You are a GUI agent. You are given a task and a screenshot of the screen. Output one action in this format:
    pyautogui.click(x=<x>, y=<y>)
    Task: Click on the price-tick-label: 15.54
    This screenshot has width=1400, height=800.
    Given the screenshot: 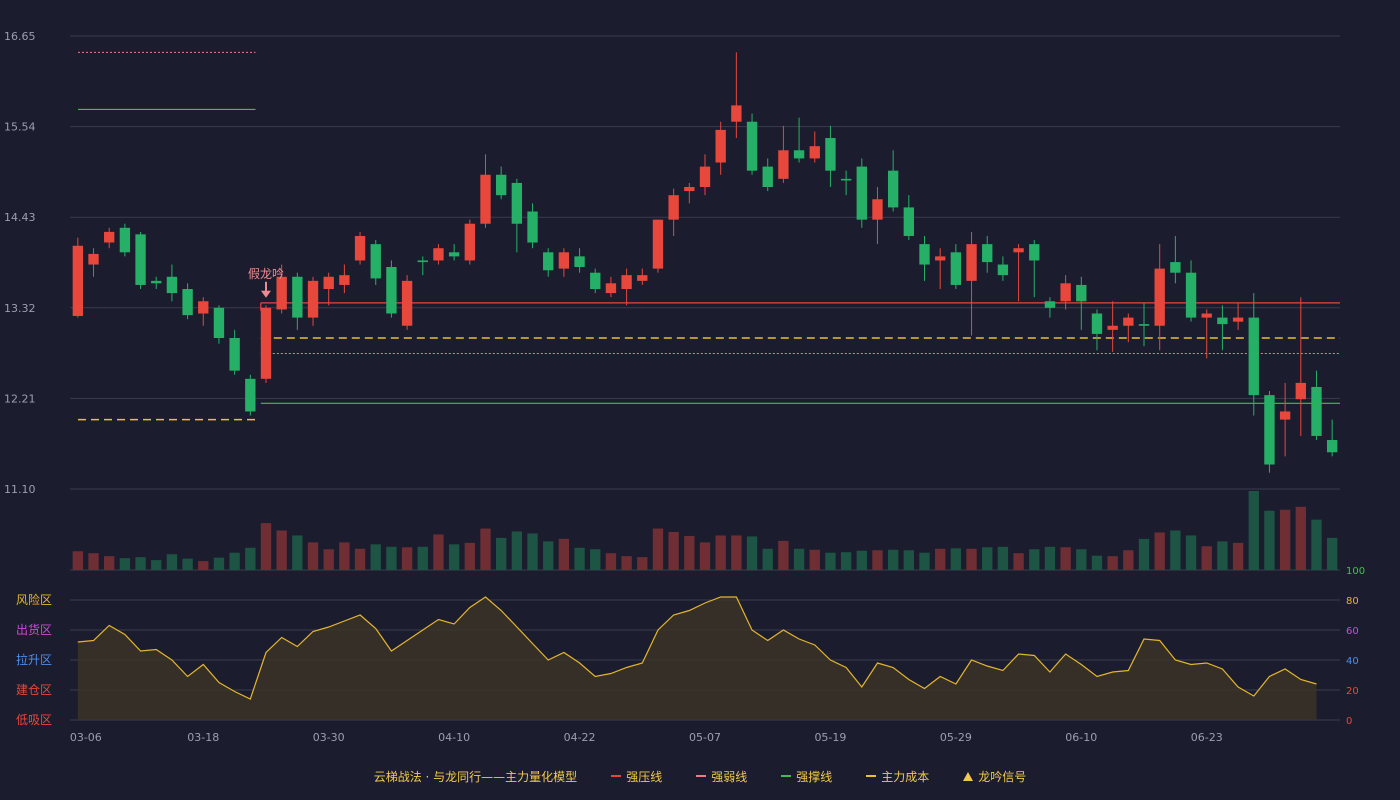 What is the action you would take?
    pyautogui.click(x=20, y=127)
    